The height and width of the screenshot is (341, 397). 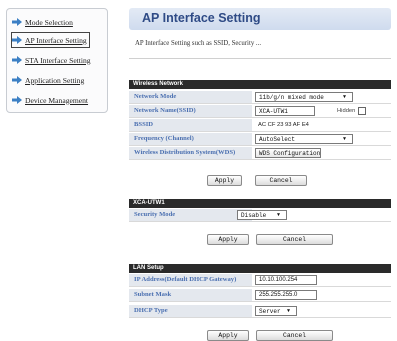 I want to click on sidebar-item-sta-interface: STA Interface Setting, so click(x=51, y=60).